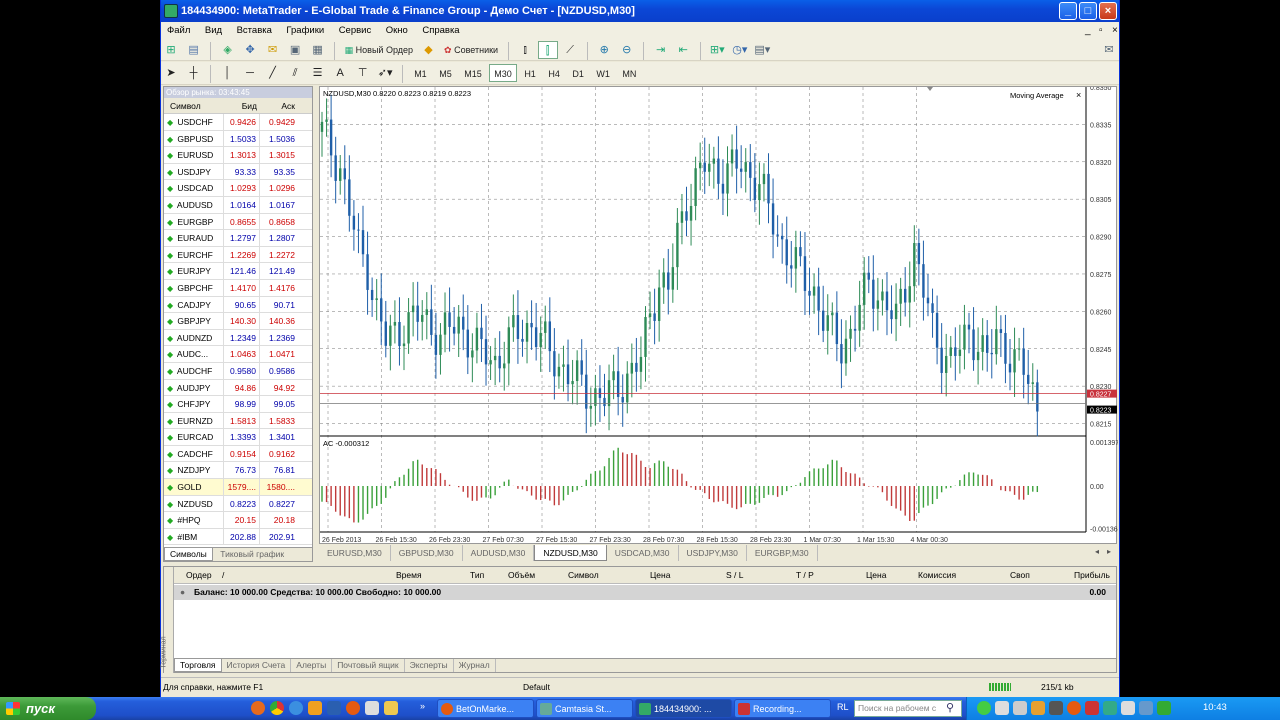  Describe the element at coordinates (603, 73) in the screenshot. I see `timeframe-w1: W1` at that location.